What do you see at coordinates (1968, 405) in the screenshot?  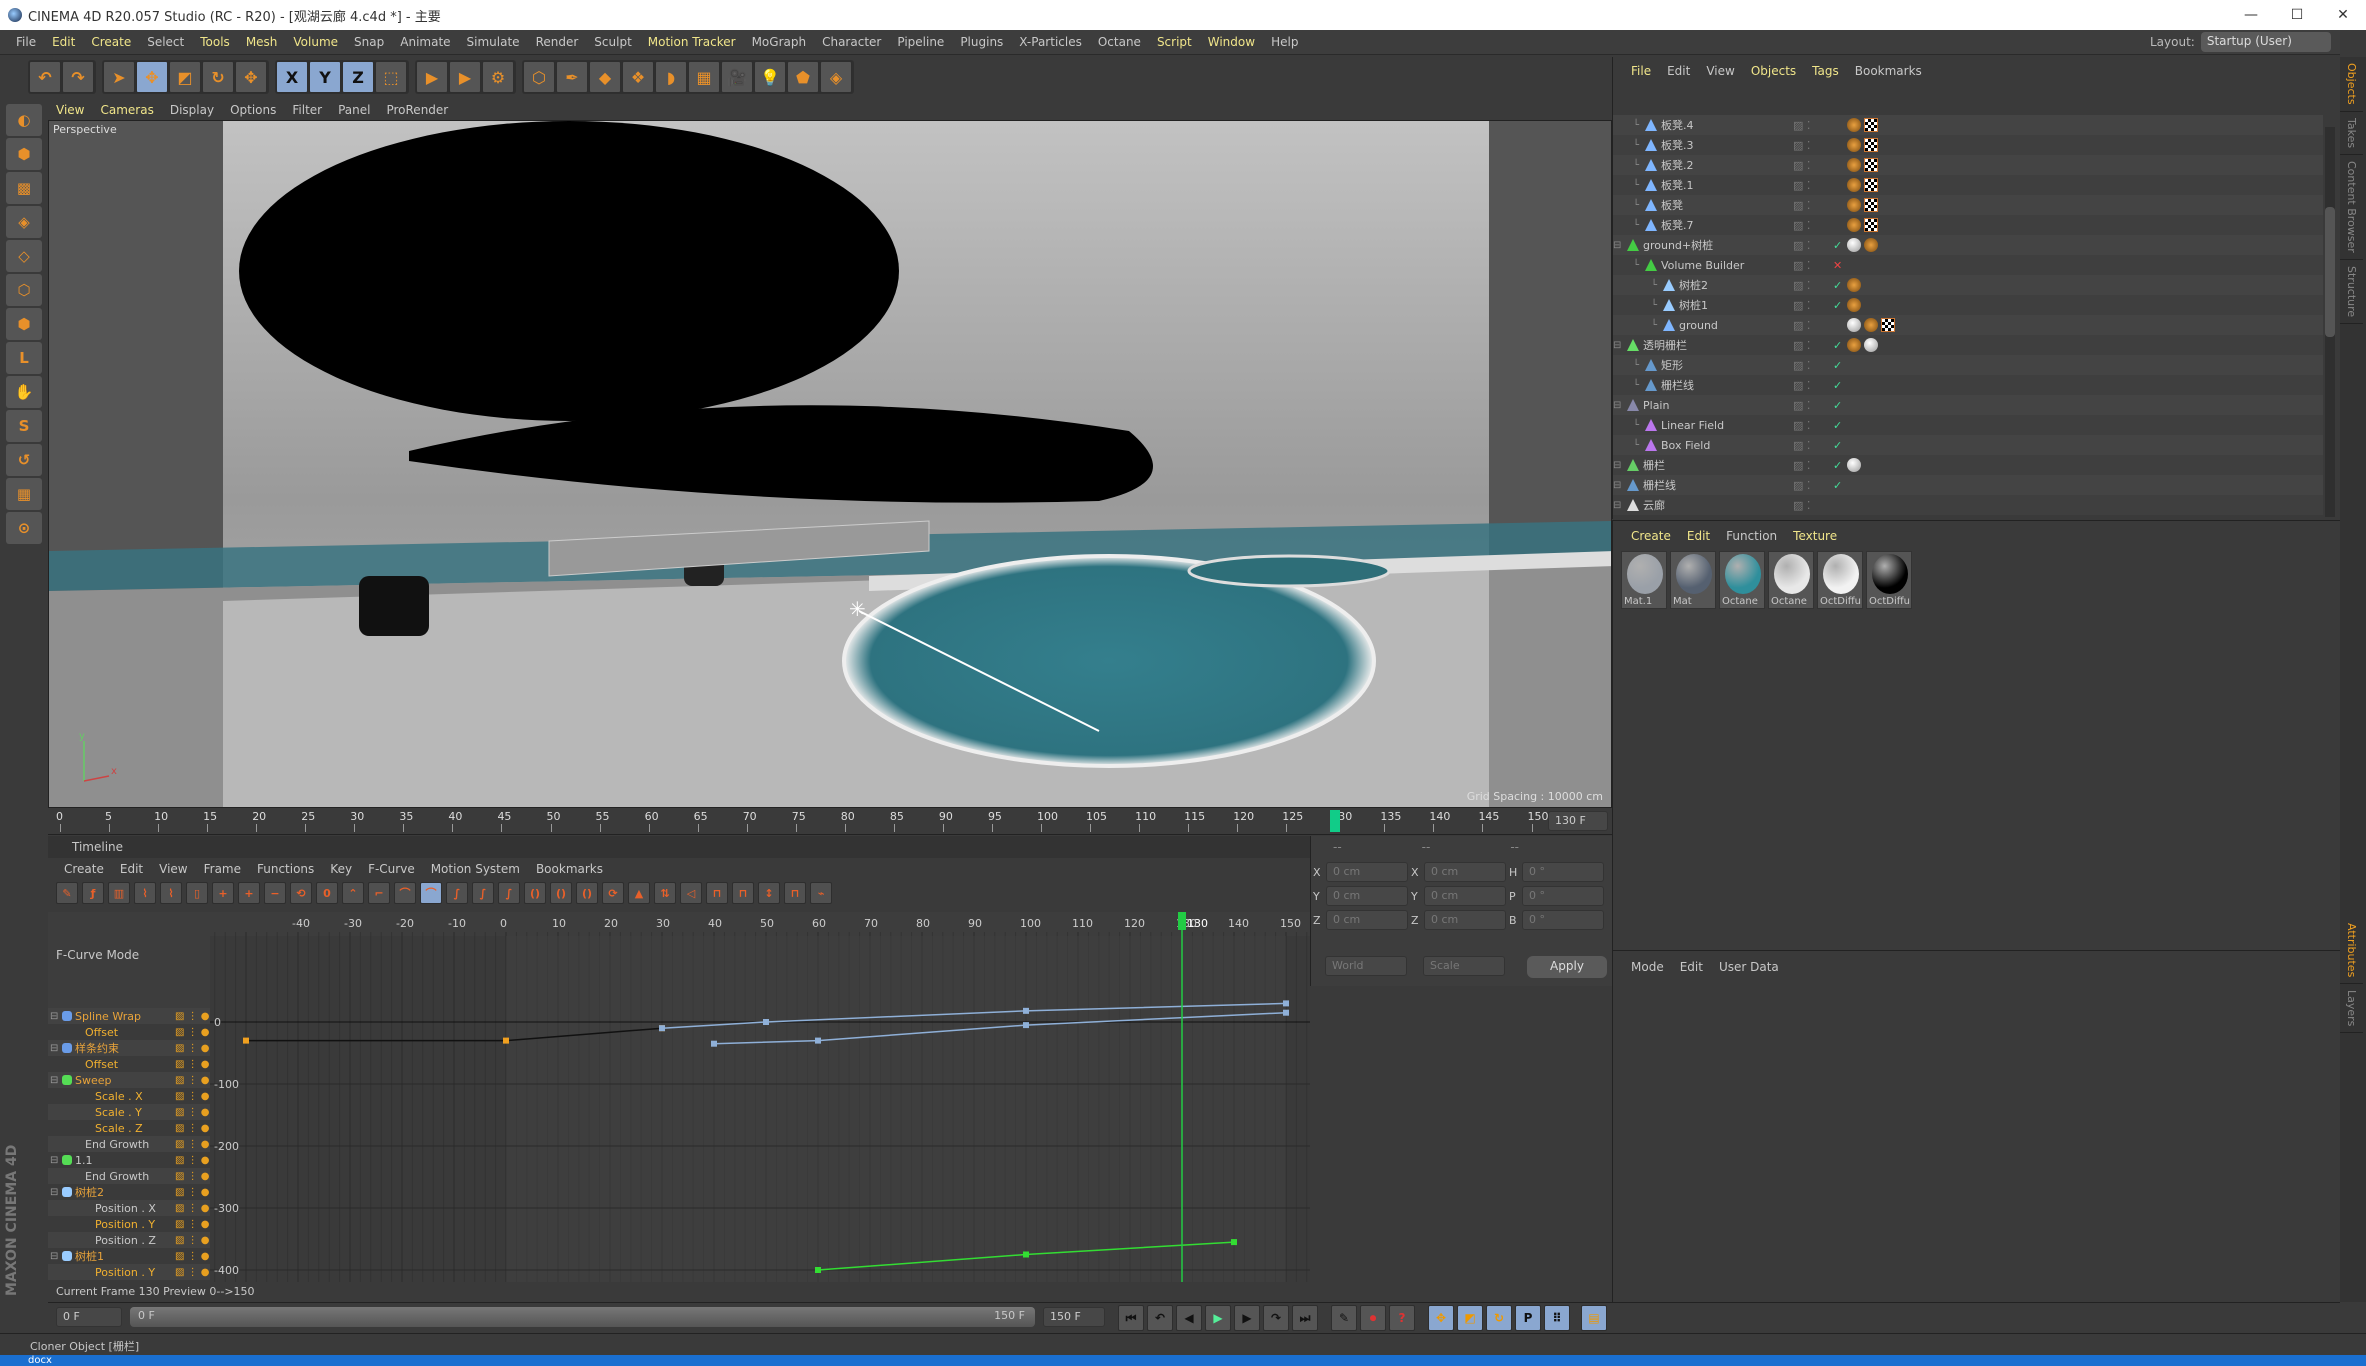 I see `object-row: ⊟ Plain ▨ ⁚ ✓` at bounding box center [1968, 405].